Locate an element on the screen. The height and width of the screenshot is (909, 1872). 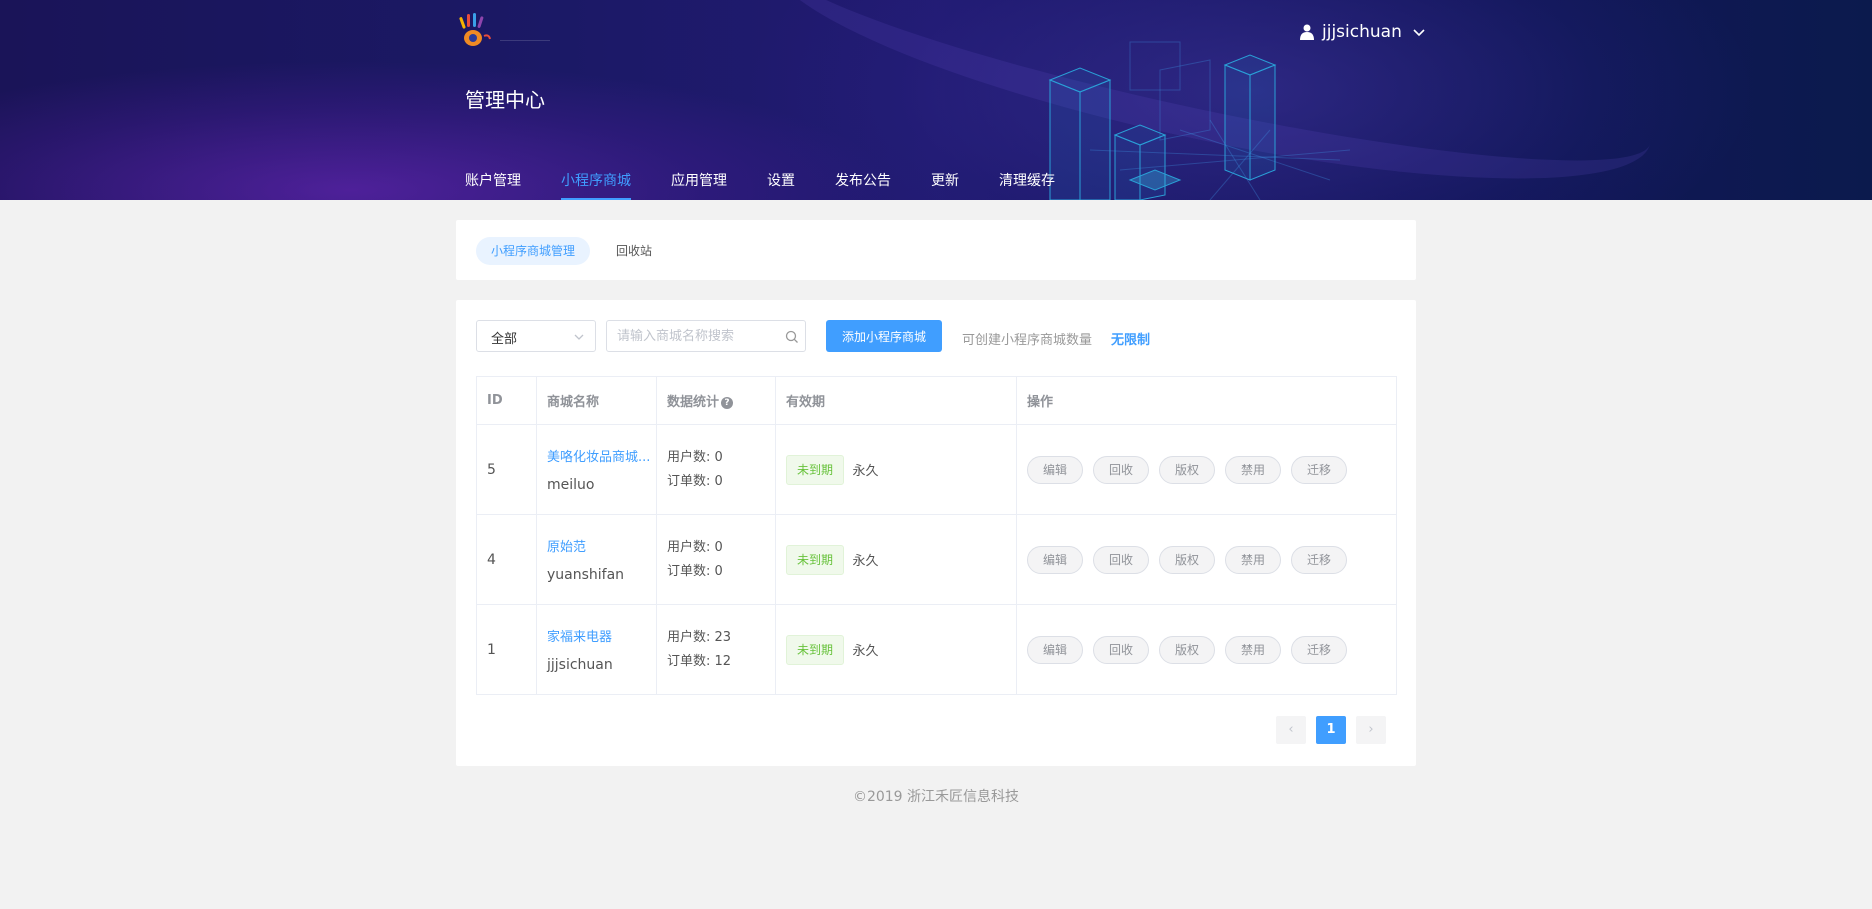
user-name: jjjsichuan is located at coordinates (1362, 32).